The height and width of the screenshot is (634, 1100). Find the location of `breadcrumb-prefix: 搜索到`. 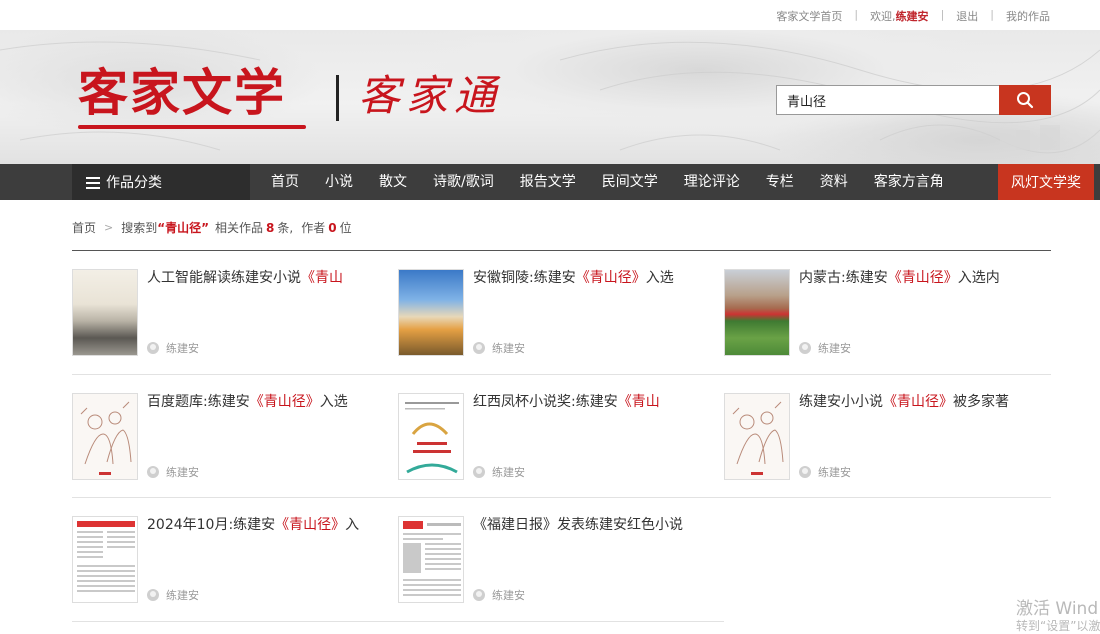

breadcrumb-prefix: 搜索到 is located at coordinates (139, 228).